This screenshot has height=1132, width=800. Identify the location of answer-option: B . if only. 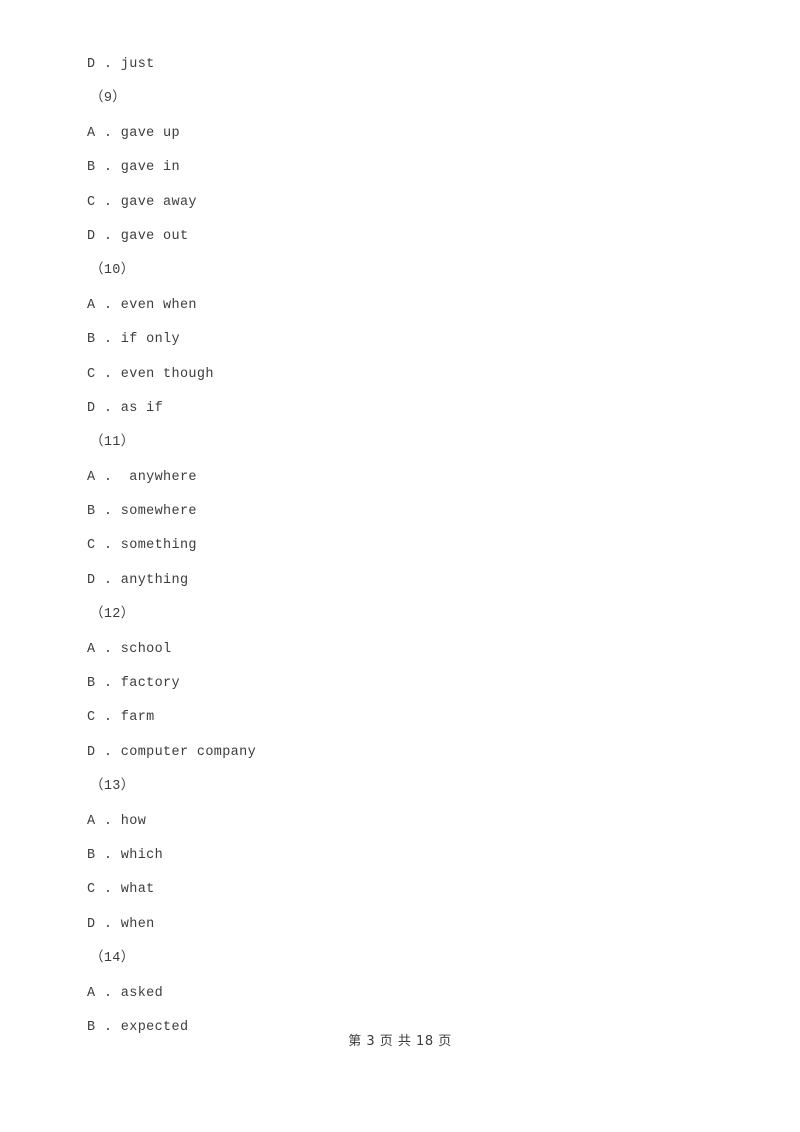
(133, 340).